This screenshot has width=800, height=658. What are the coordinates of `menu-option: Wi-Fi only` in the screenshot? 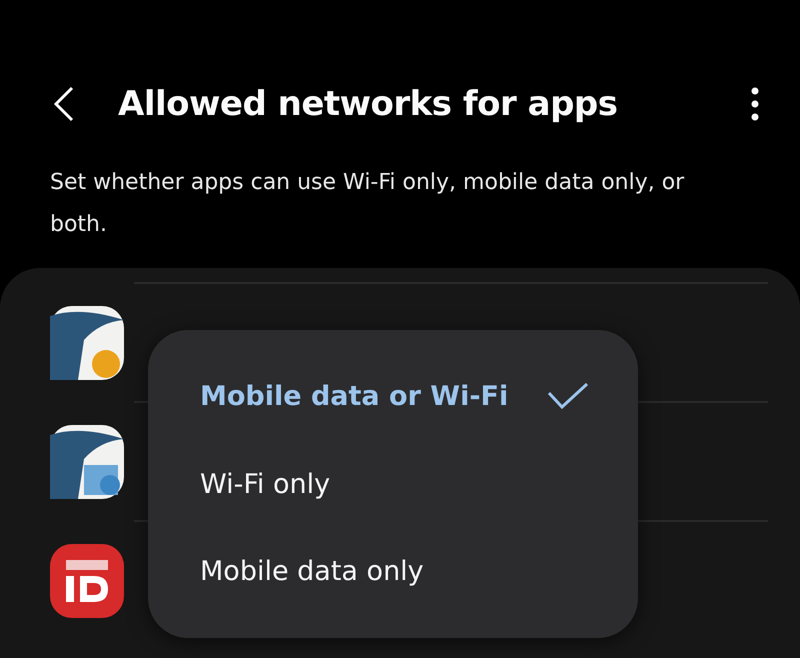 It's located at (419, 484).